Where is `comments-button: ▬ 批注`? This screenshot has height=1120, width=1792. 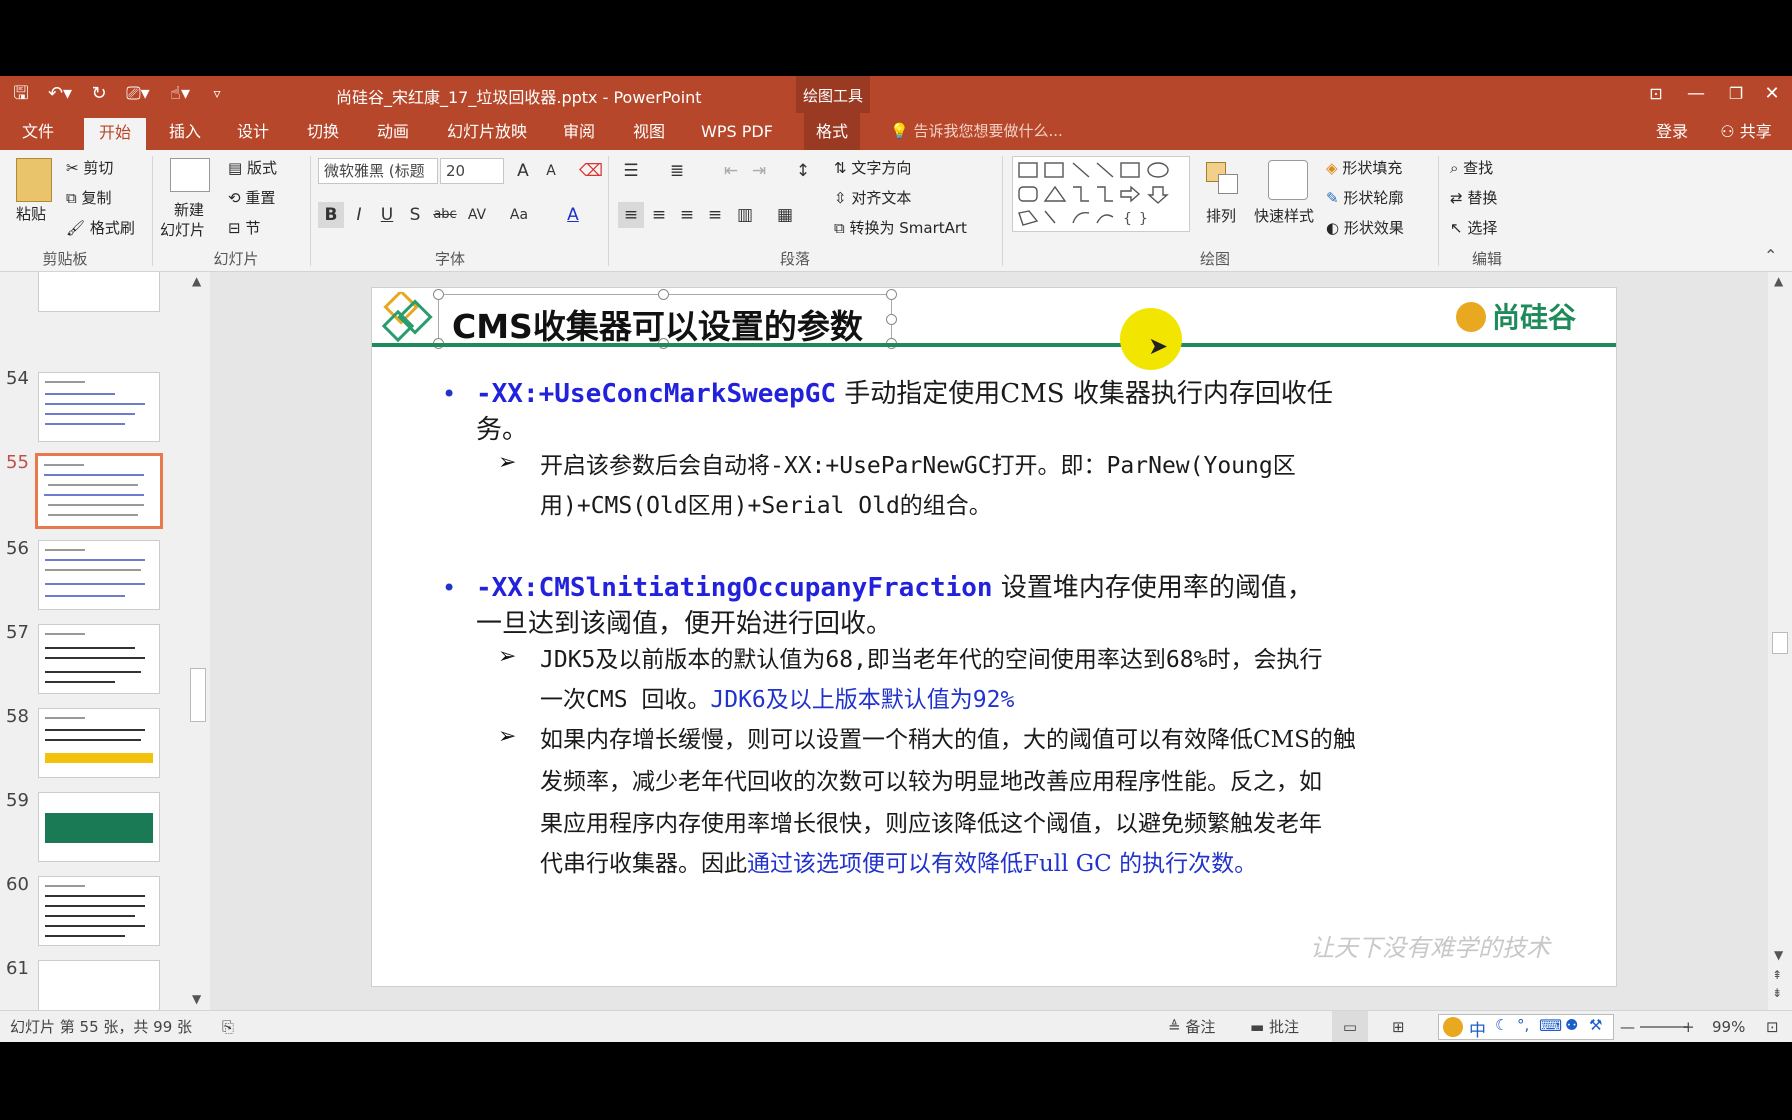
comments-button: ▬ 批注 is located at coordinates (1274, 1026).